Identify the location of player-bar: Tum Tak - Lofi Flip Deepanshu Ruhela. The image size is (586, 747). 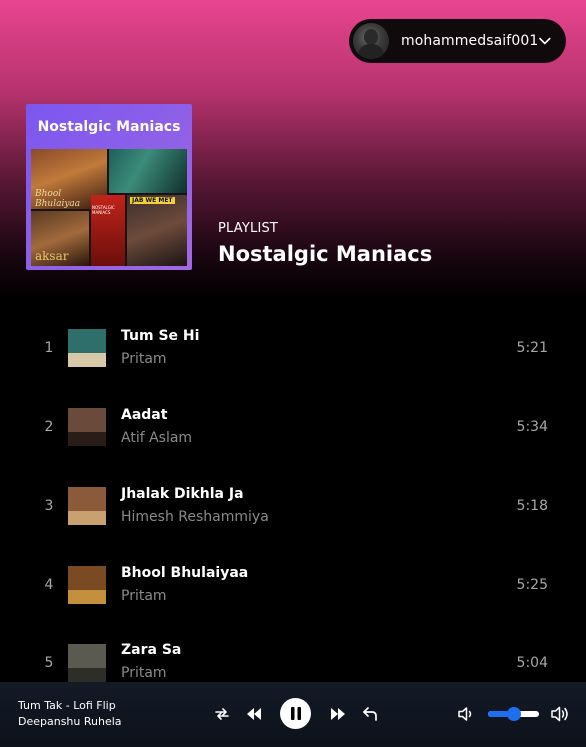
(293, 714).